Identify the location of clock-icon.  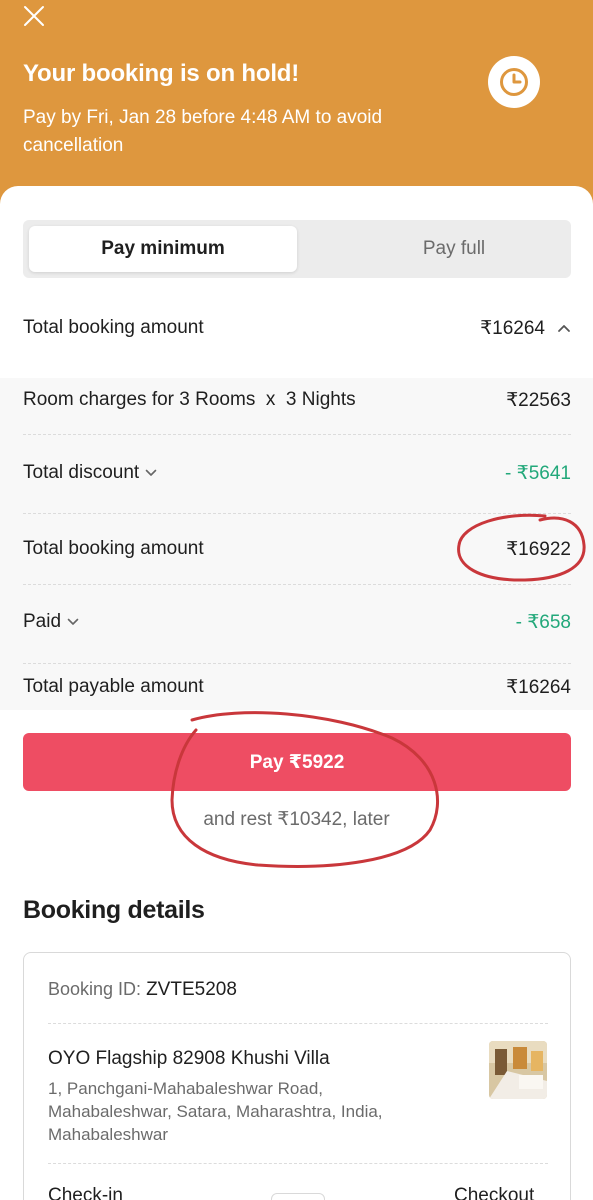
(514, 82).